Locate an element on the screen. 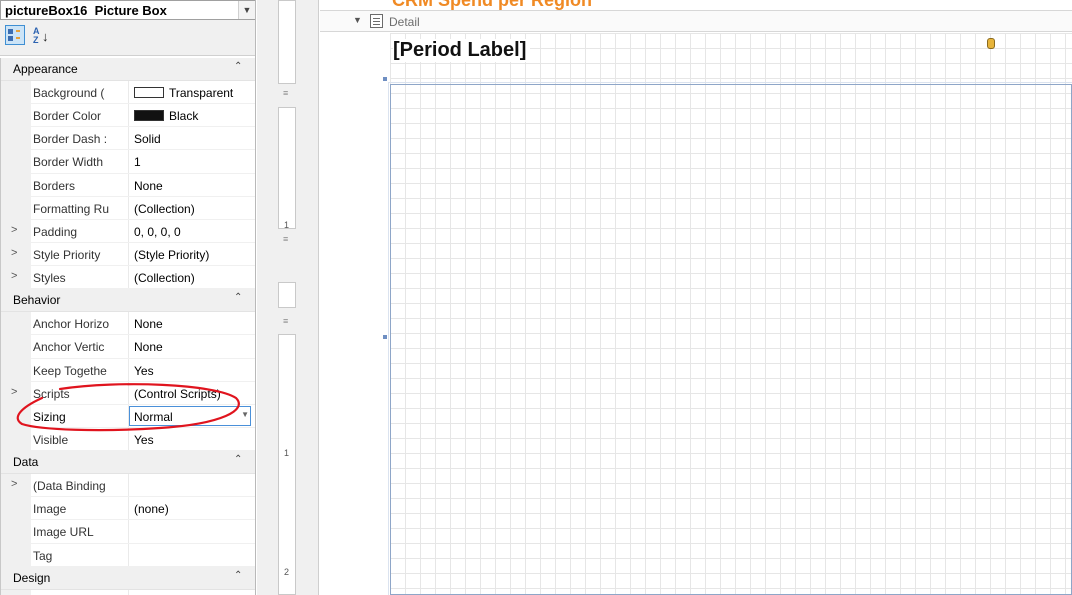  property-value: (Style Priority) is located at coordinates (193, 255).